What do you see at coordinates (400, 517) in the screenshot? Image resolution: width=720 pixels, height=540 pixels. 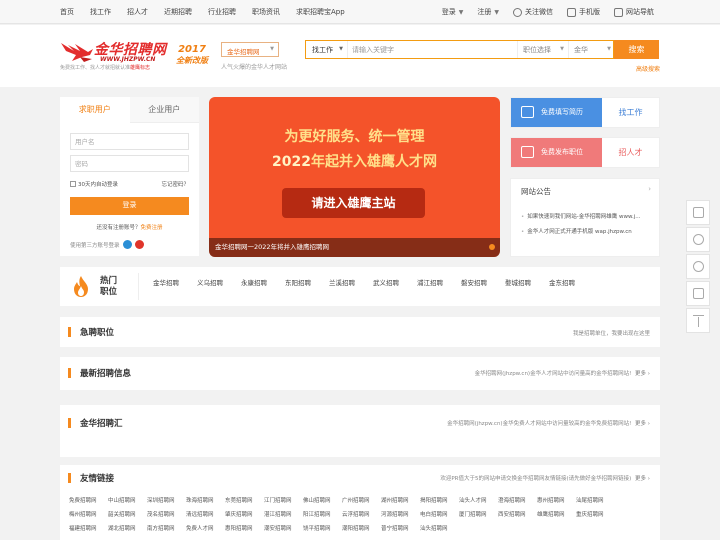 I see `friend-link: 河源招聘网` at bounding box center [400, 517].